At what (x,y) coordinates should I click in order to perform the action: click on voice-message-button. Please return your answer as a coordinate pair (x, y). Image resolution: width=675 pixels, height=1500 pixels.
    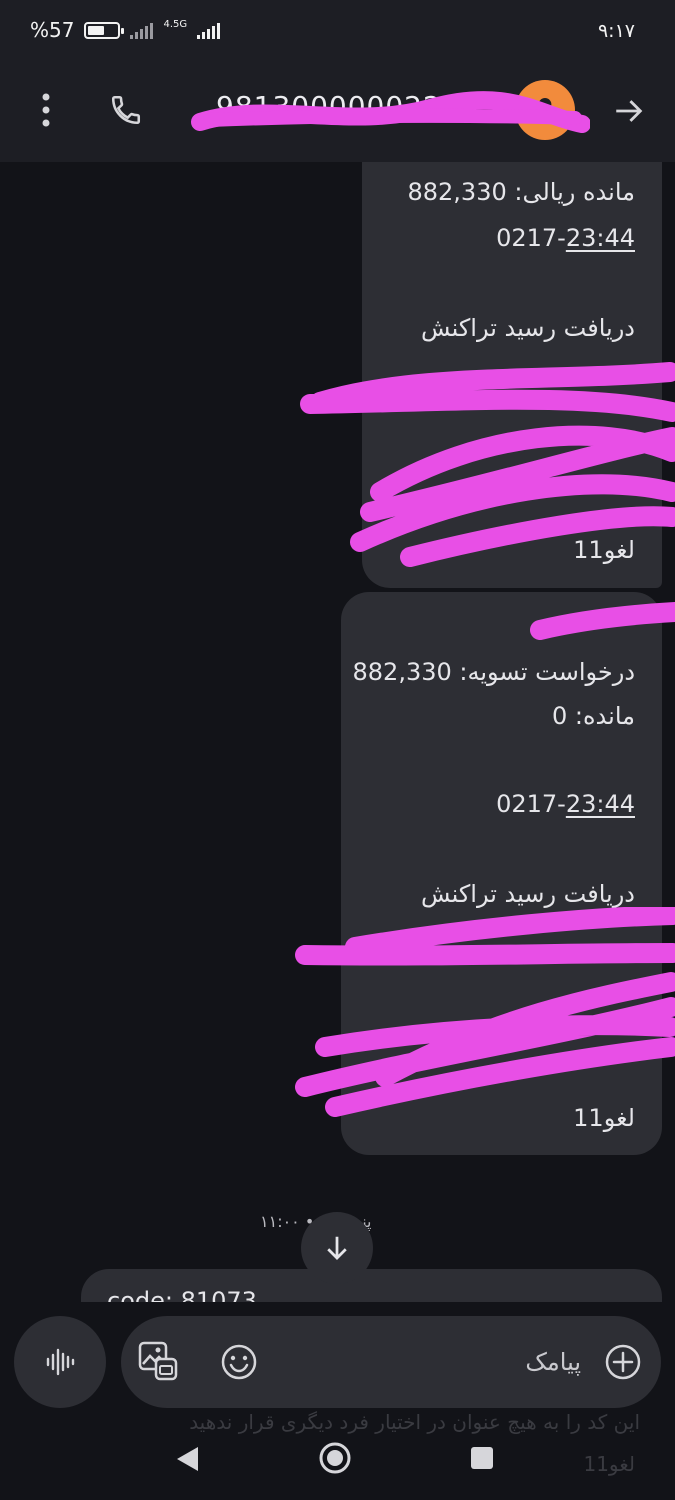
    Looking at the image, I should click on (60, 1362).